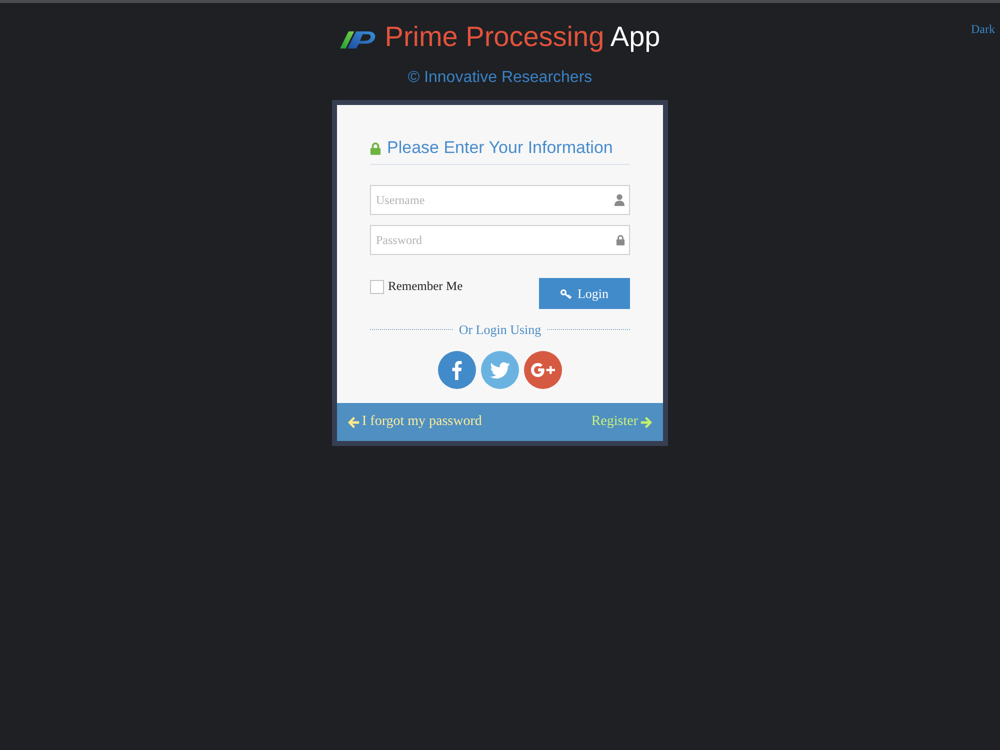 The width and height of the screenshot is (1000, 750). I want to click on twitter-login-button, so click(500, 370).